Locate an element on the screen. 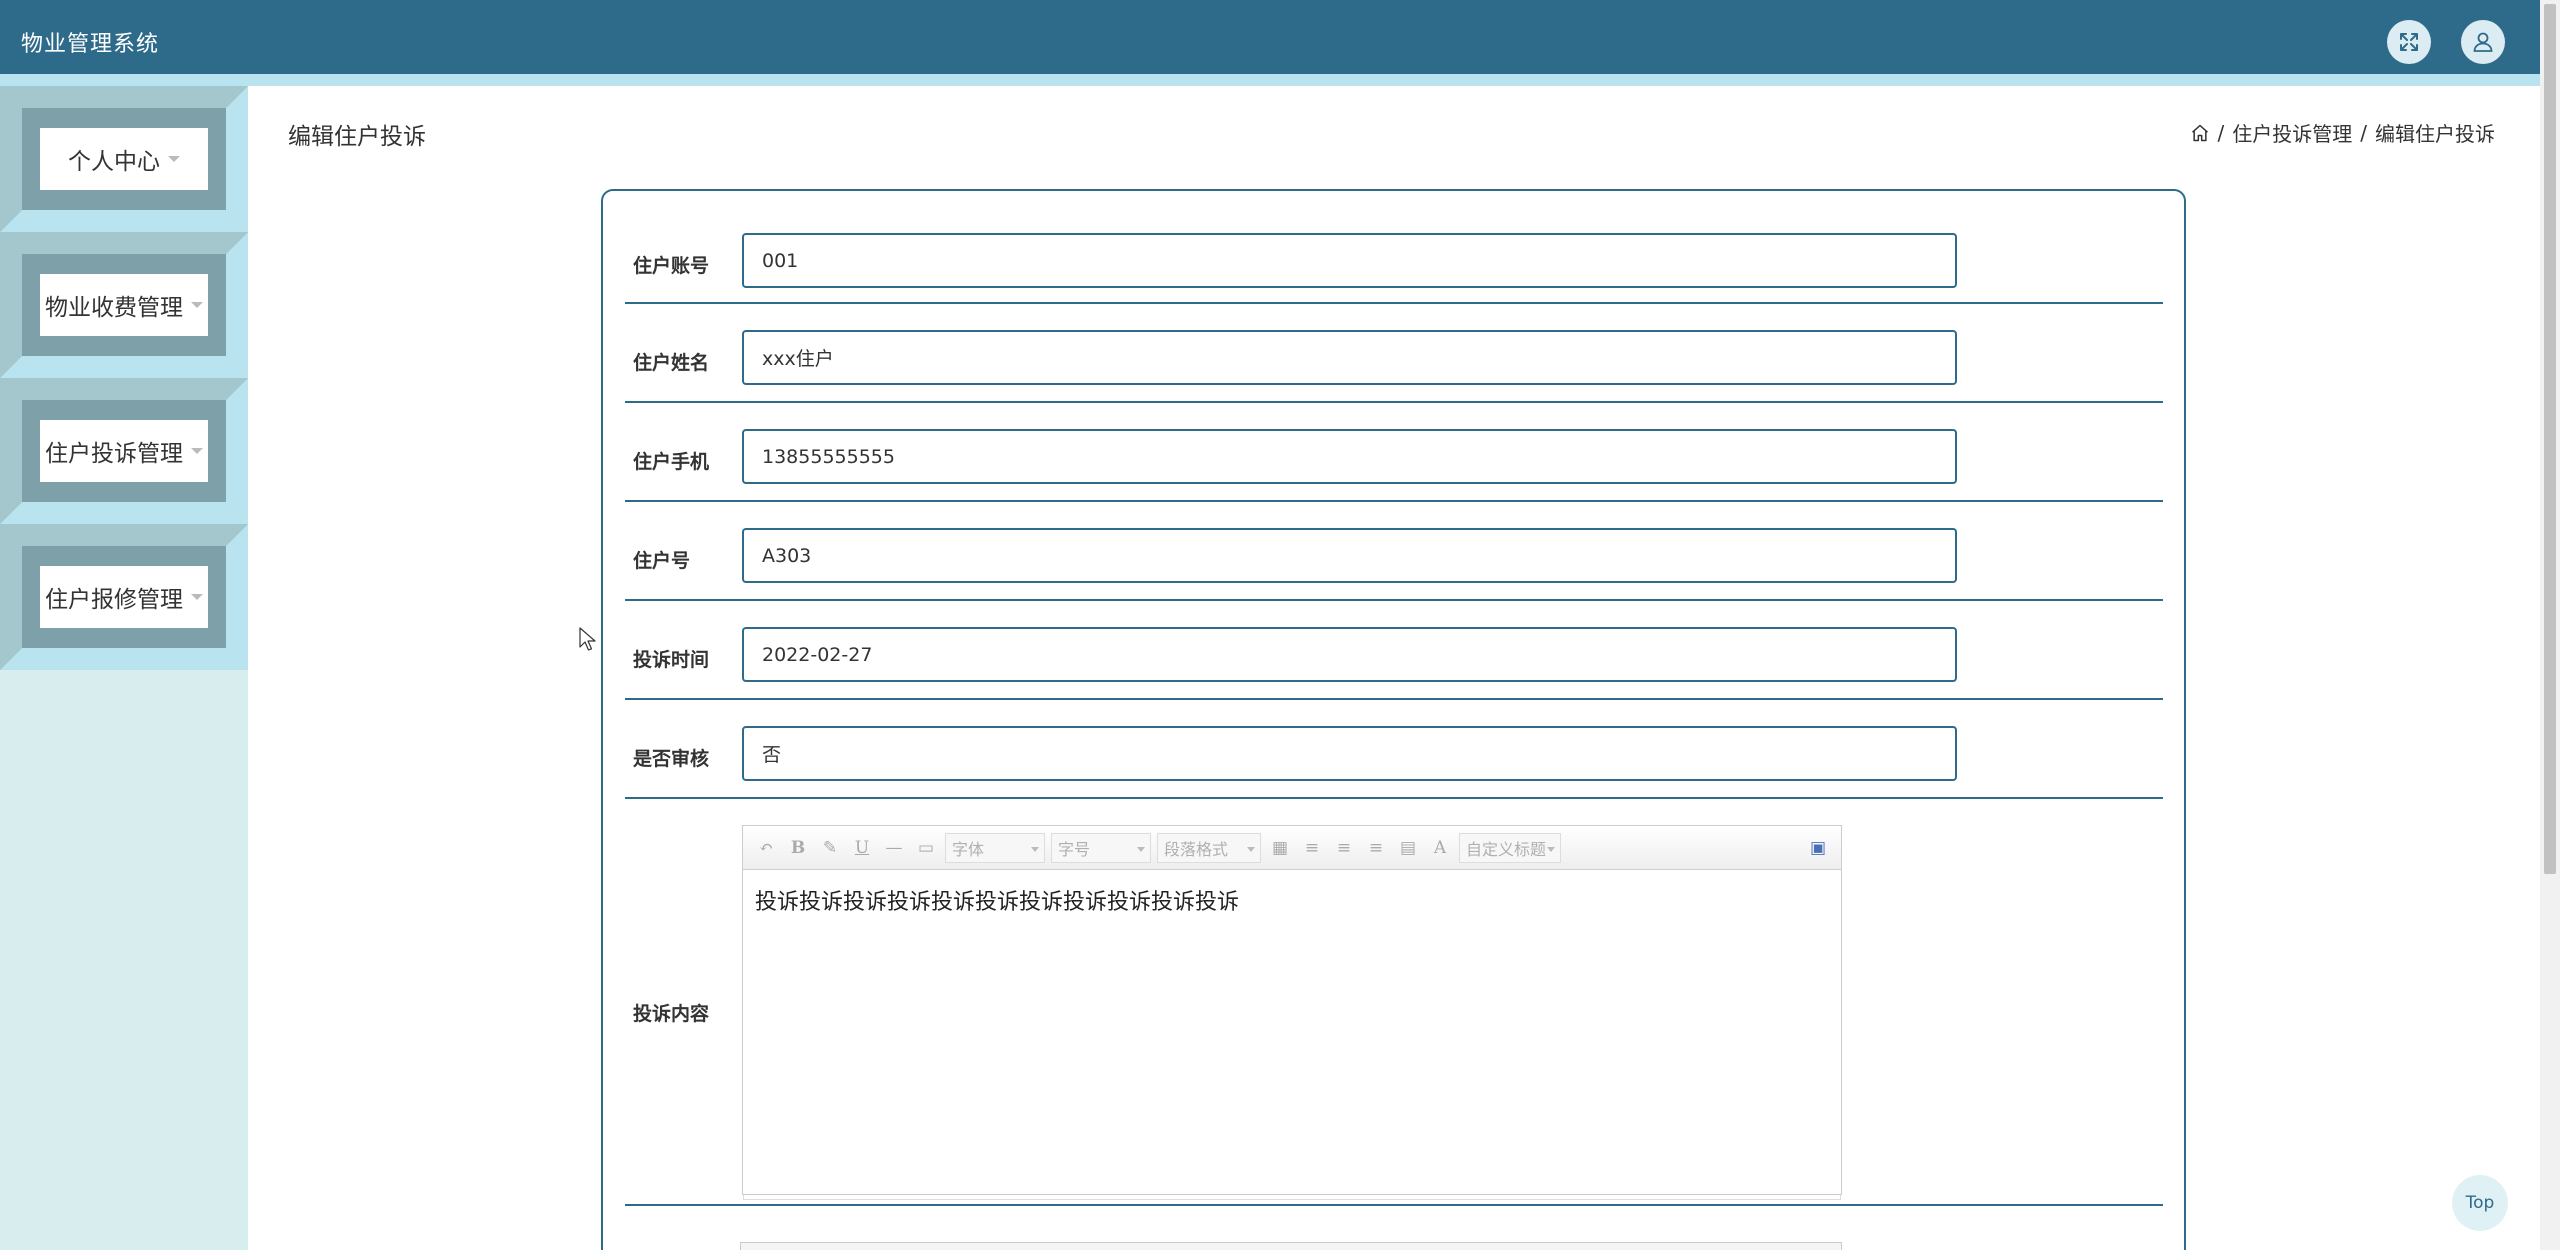 This screenshot has height=1250, width=2560. reviewed-input is located at coordinates (1349, 753).